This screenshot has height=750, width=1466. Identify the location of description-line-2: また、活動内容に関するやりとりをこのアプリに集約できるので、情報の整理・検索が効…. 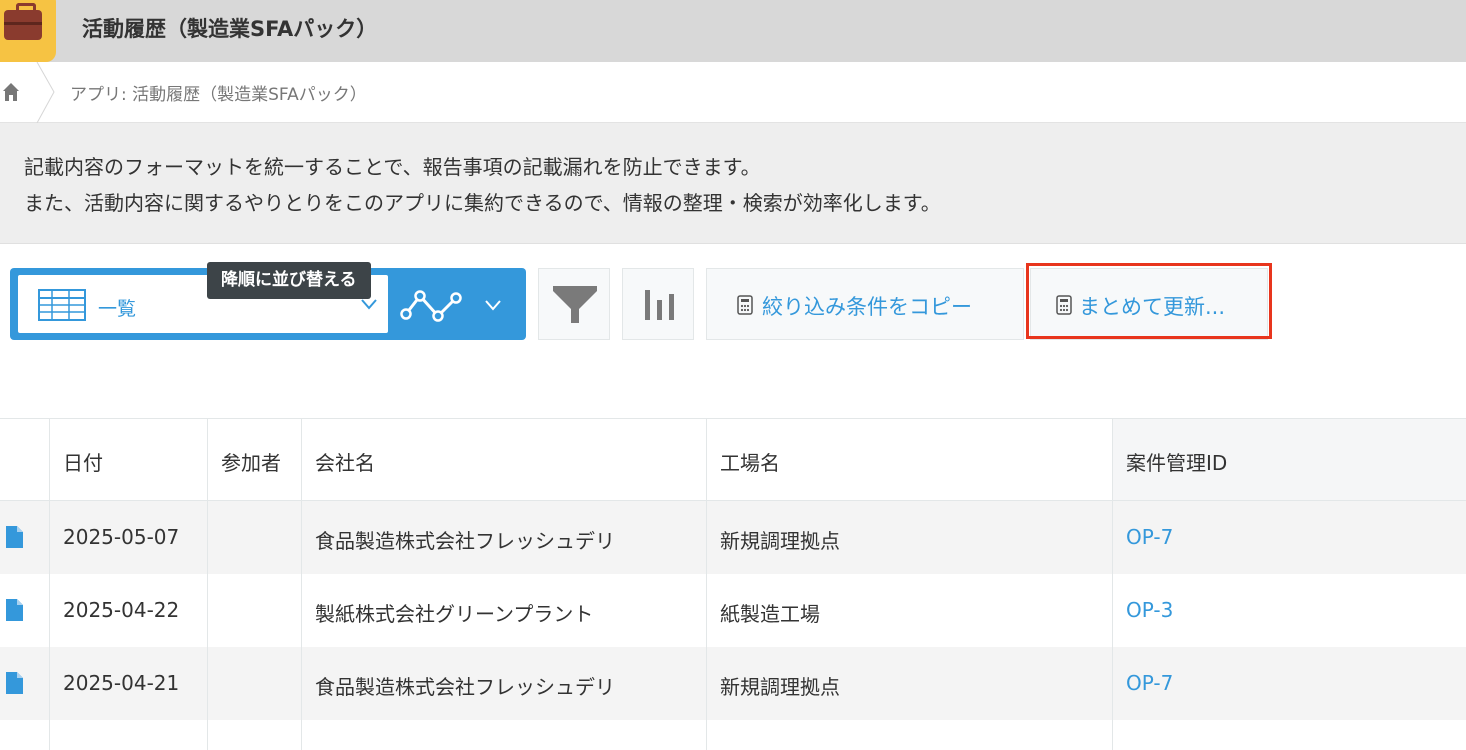
(482, 203).